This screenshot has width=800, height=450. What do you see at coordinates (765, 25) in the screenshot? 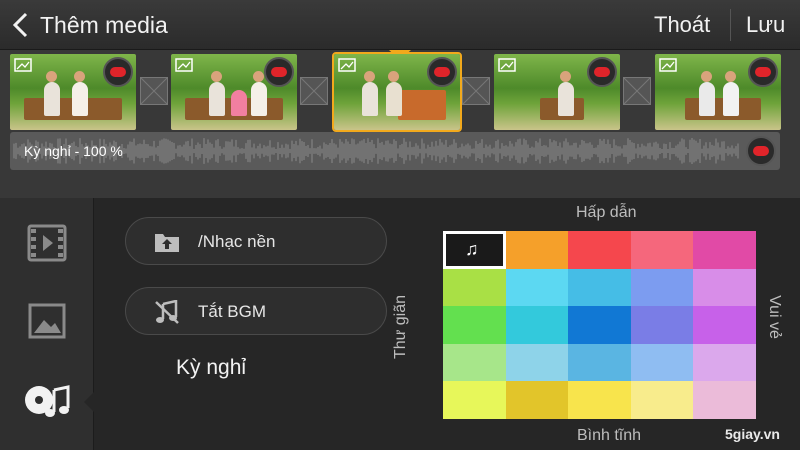
I see `save-button: Lưu` at bounding box center [765, 25].